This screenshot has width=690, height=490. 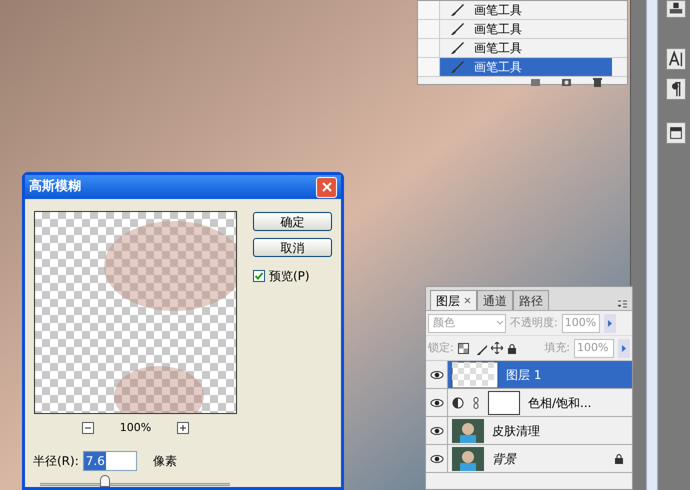 I want to click on close-button, so click(x=326, y=187).